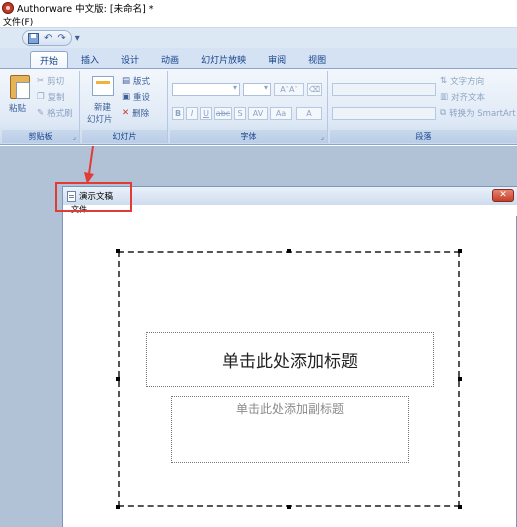  Describe the element at coordinates (118, 379) in the screenshot. I see `resize-handle-l` at that location.